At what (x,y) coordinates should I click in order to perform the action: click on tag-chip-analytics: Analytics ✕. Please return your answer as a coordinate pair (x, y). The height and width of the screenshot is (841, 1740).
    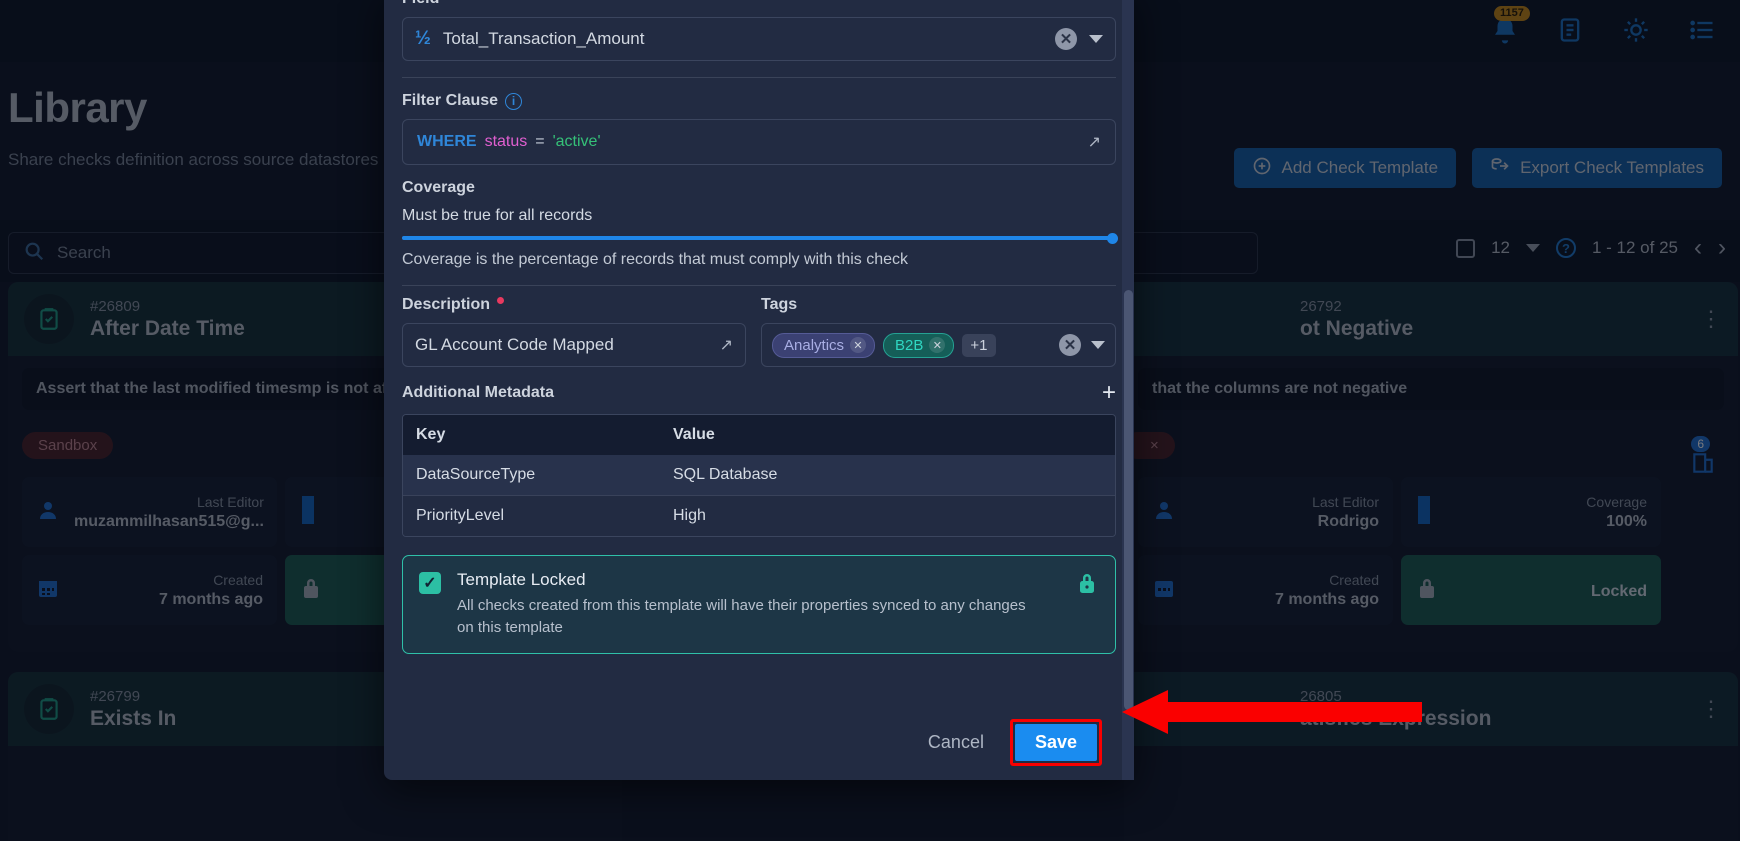
    Looking at the image, I should click on (824, 345).